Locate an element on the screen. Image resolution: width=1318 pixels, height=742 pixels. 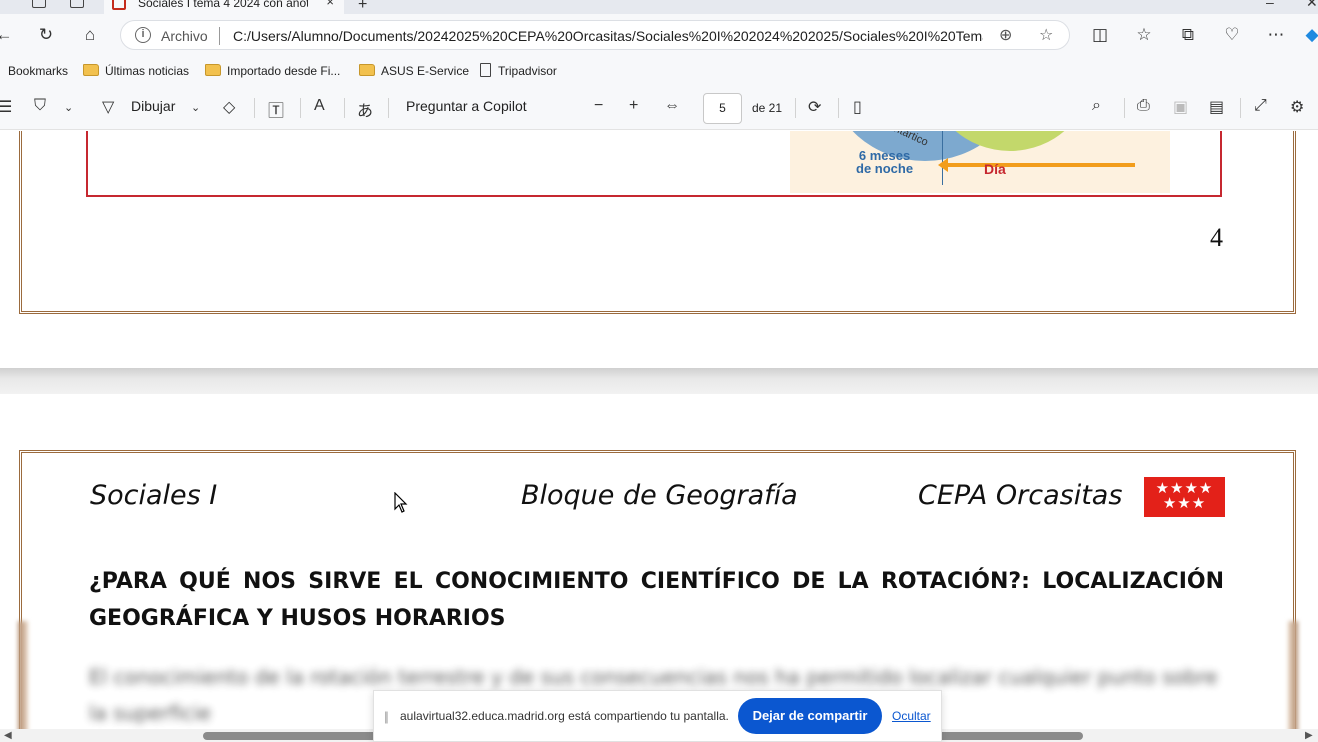
home-icon: ⌂ is located at coordinates (90, 35).